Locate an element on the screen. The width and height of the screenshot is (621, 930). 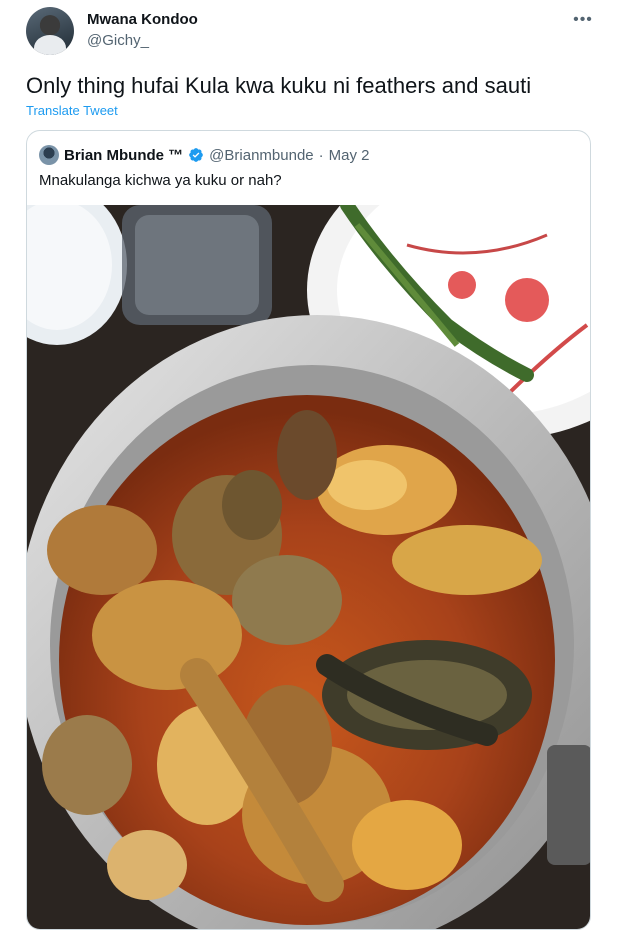
quoted-date: May 2 is located at coordinates (349, 155).